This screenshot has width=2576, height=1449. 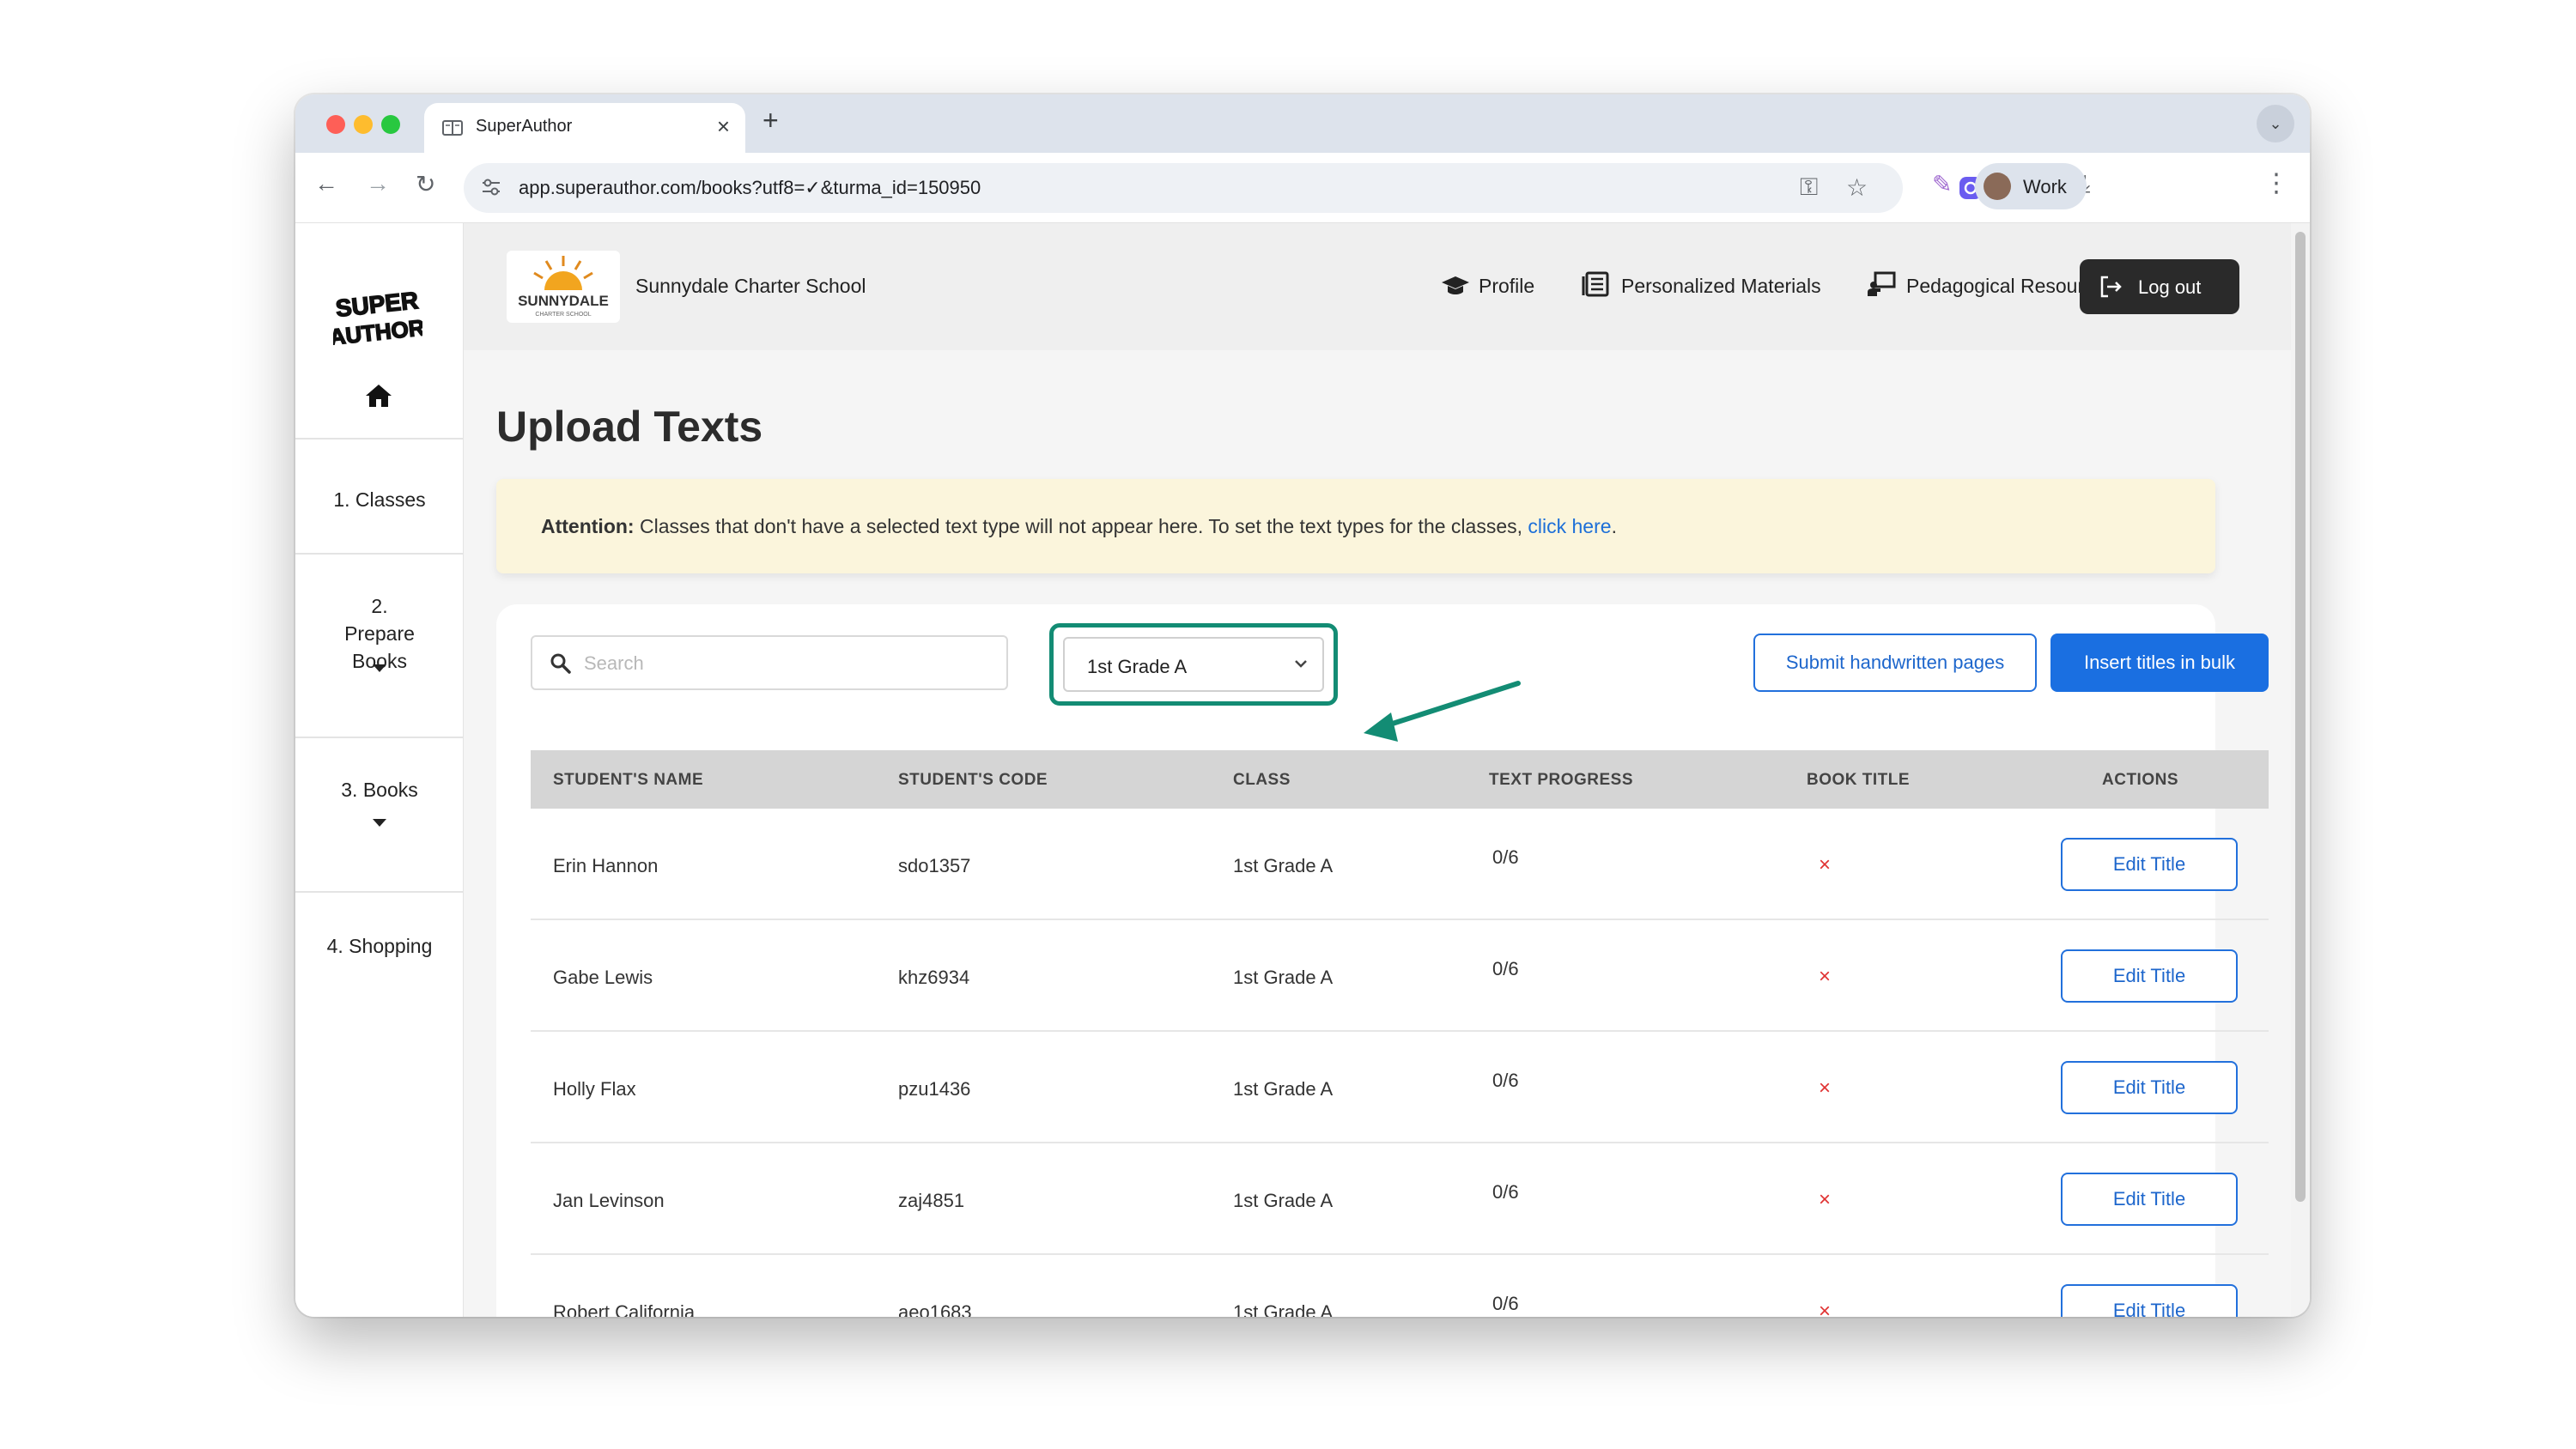 What do you see at coordinates (1881, 284) in the screenshot?
I see `teacher-board-icon` at bounding box center [1881, 284].